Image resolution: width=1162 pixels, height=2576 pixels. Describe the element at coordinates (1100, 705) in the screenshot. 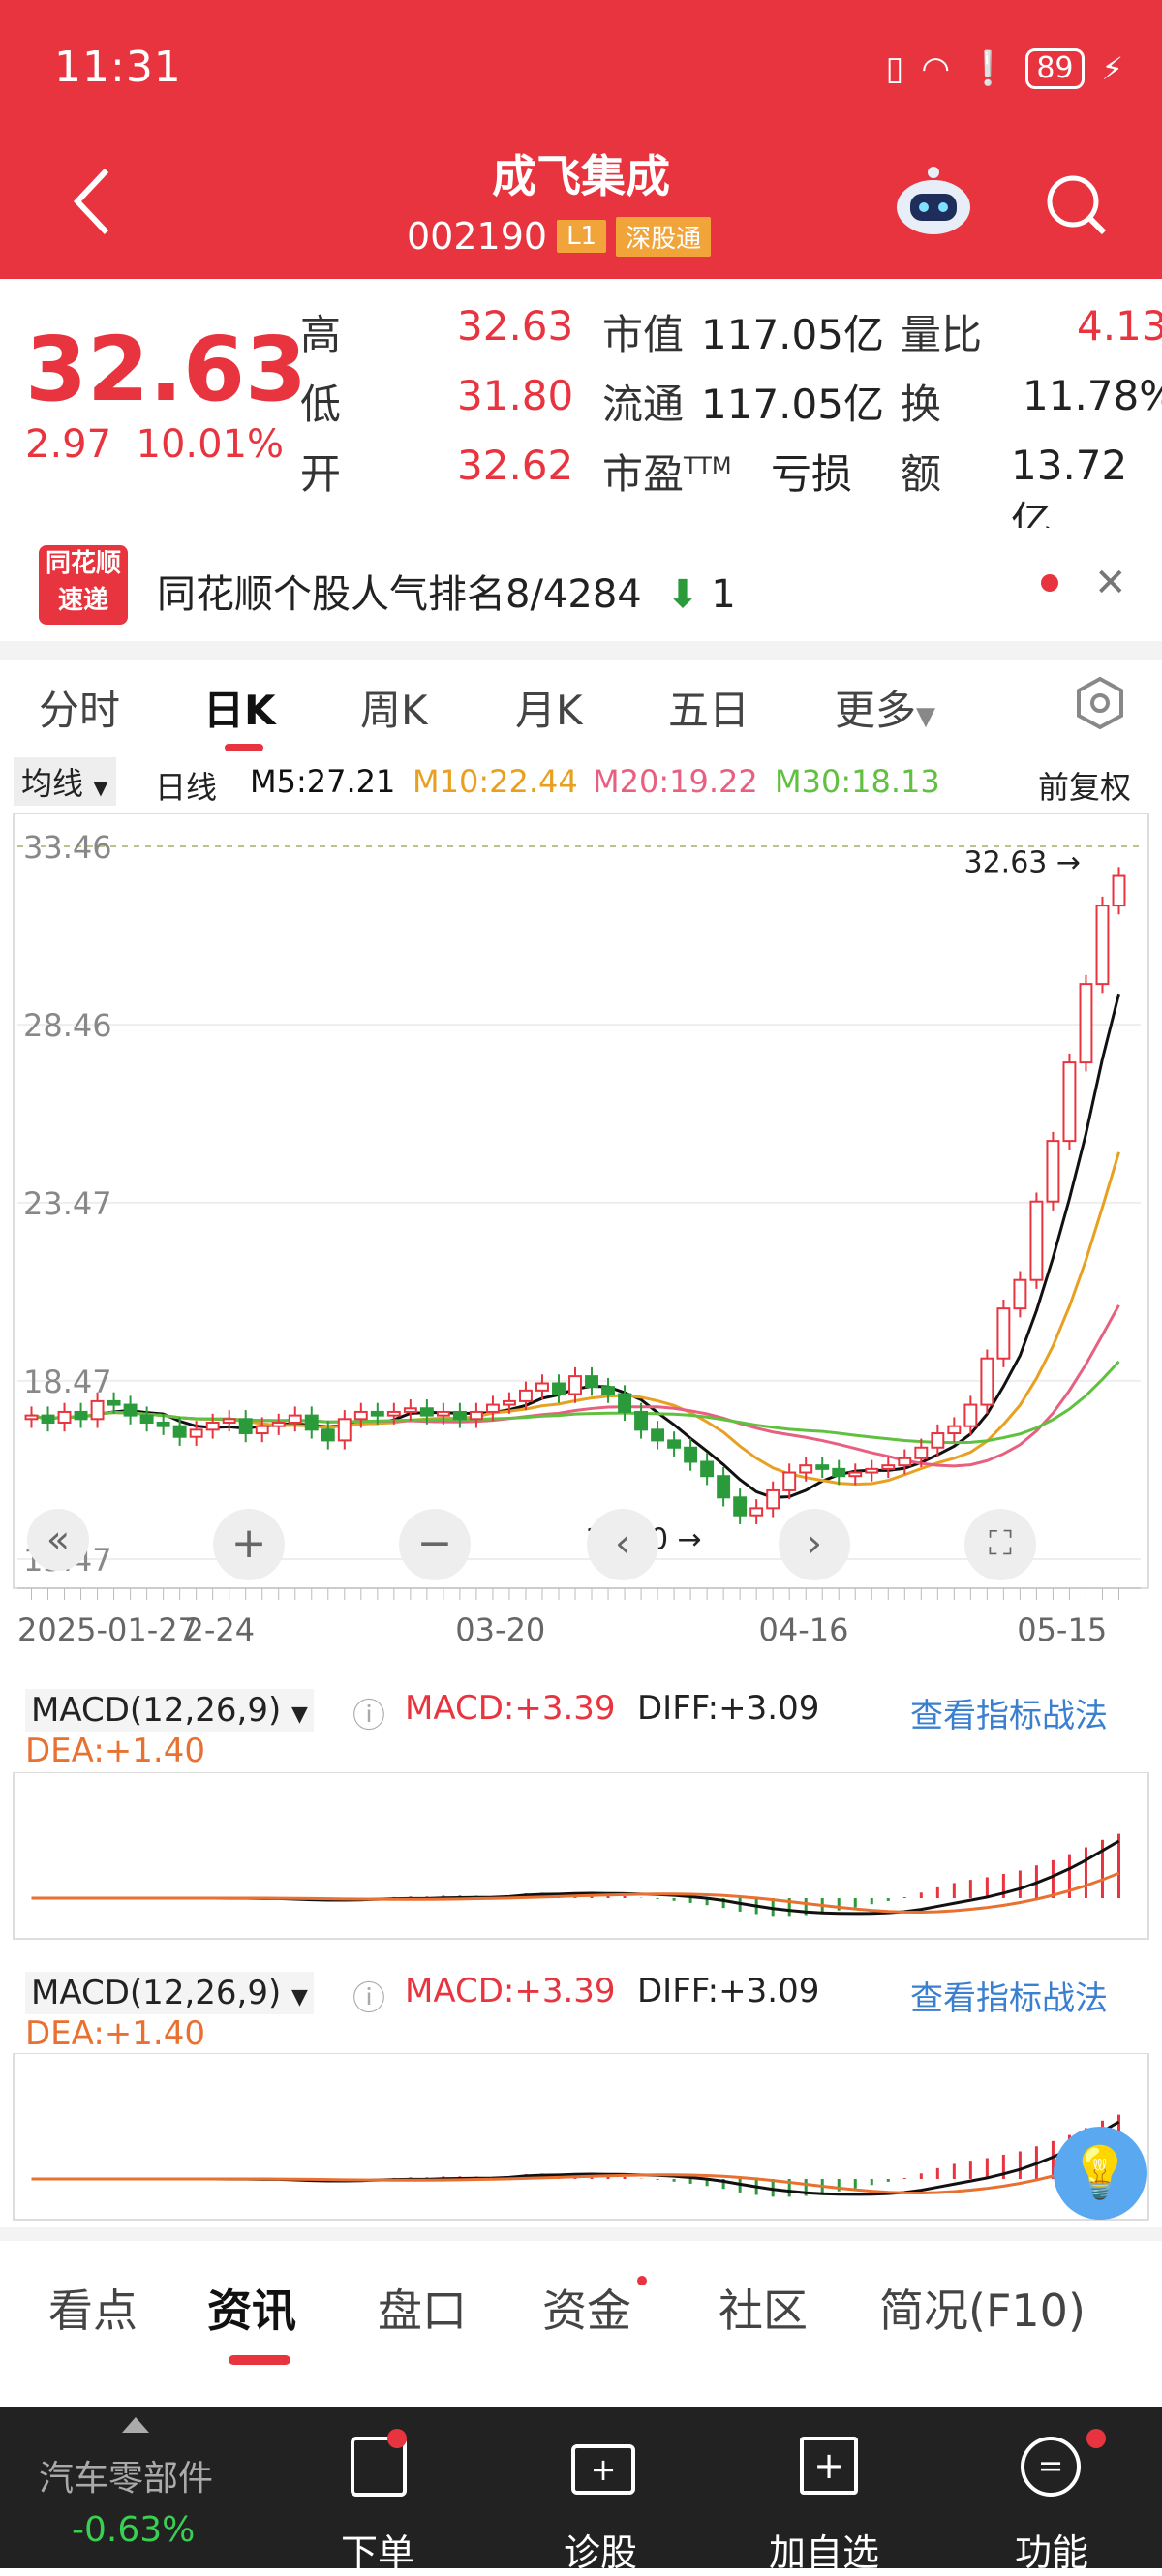

I see `settings-icon` at that location.